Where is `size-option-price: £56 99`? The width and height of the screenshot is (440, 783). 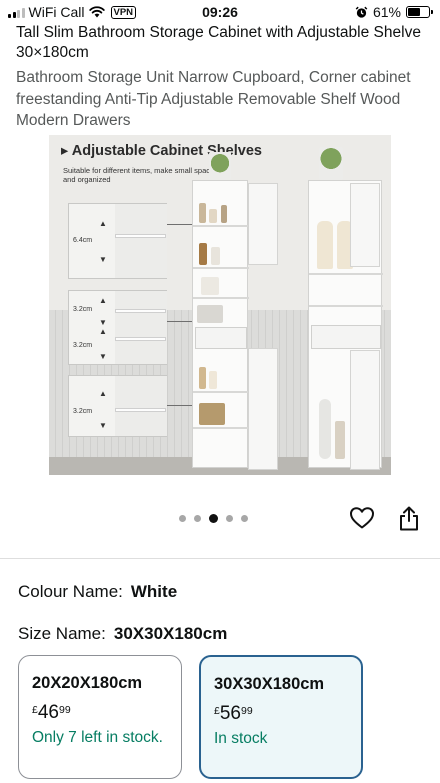 size-option-price: £56 99 is located at coordinates (233, 713).